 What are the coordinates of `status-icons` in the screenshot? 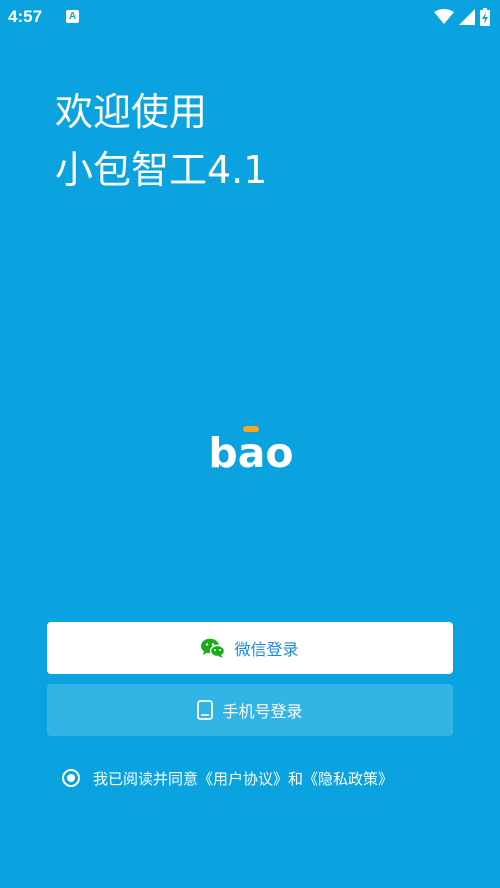 It's located at (462, 17).